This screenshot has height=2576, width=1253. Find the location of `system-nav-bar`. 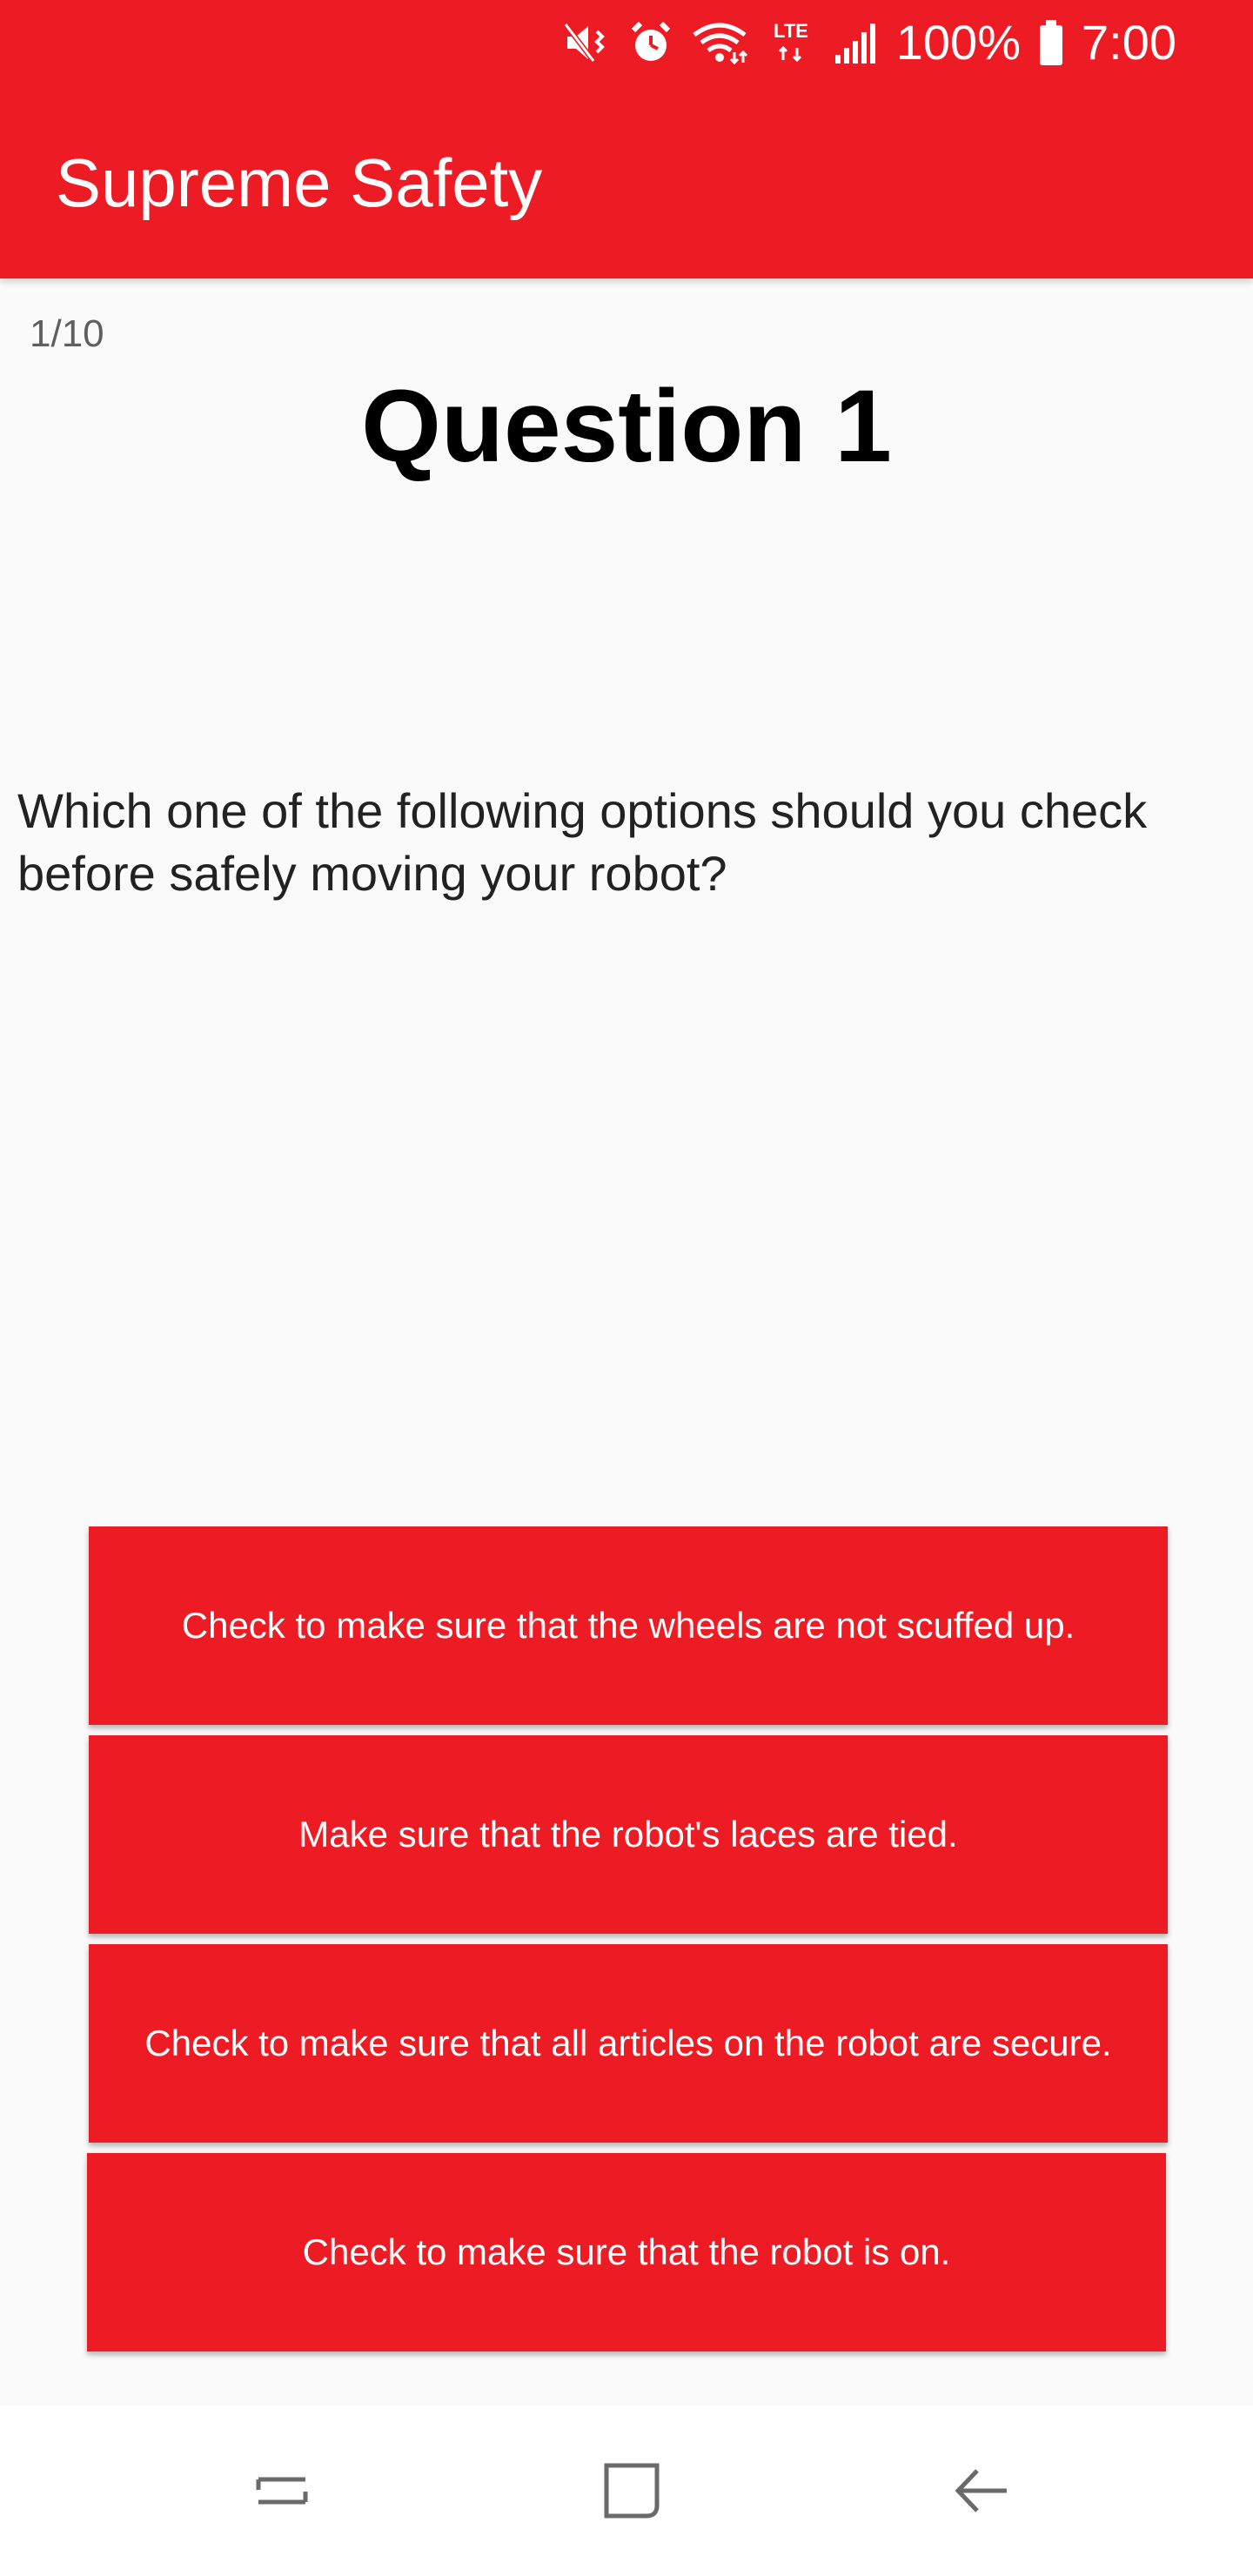

system-nav-bar is located at coordinates (626, 2491).